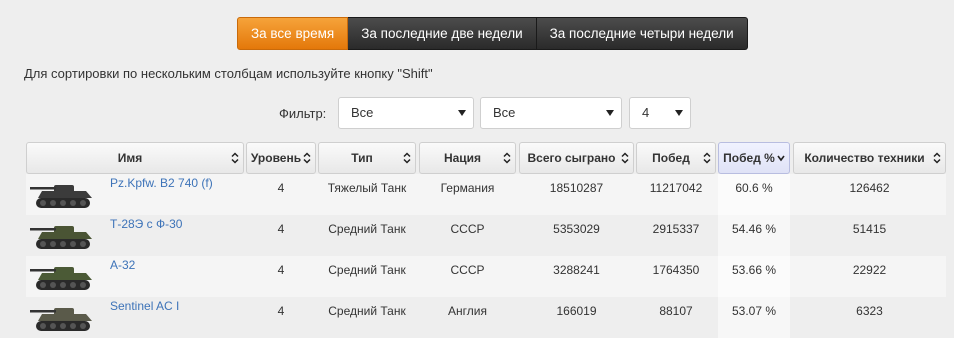 The image size is (954, 338). Describe the element at coordinates (406, 113) in the screenshot. I see `filter-type-select: Все` at that location.